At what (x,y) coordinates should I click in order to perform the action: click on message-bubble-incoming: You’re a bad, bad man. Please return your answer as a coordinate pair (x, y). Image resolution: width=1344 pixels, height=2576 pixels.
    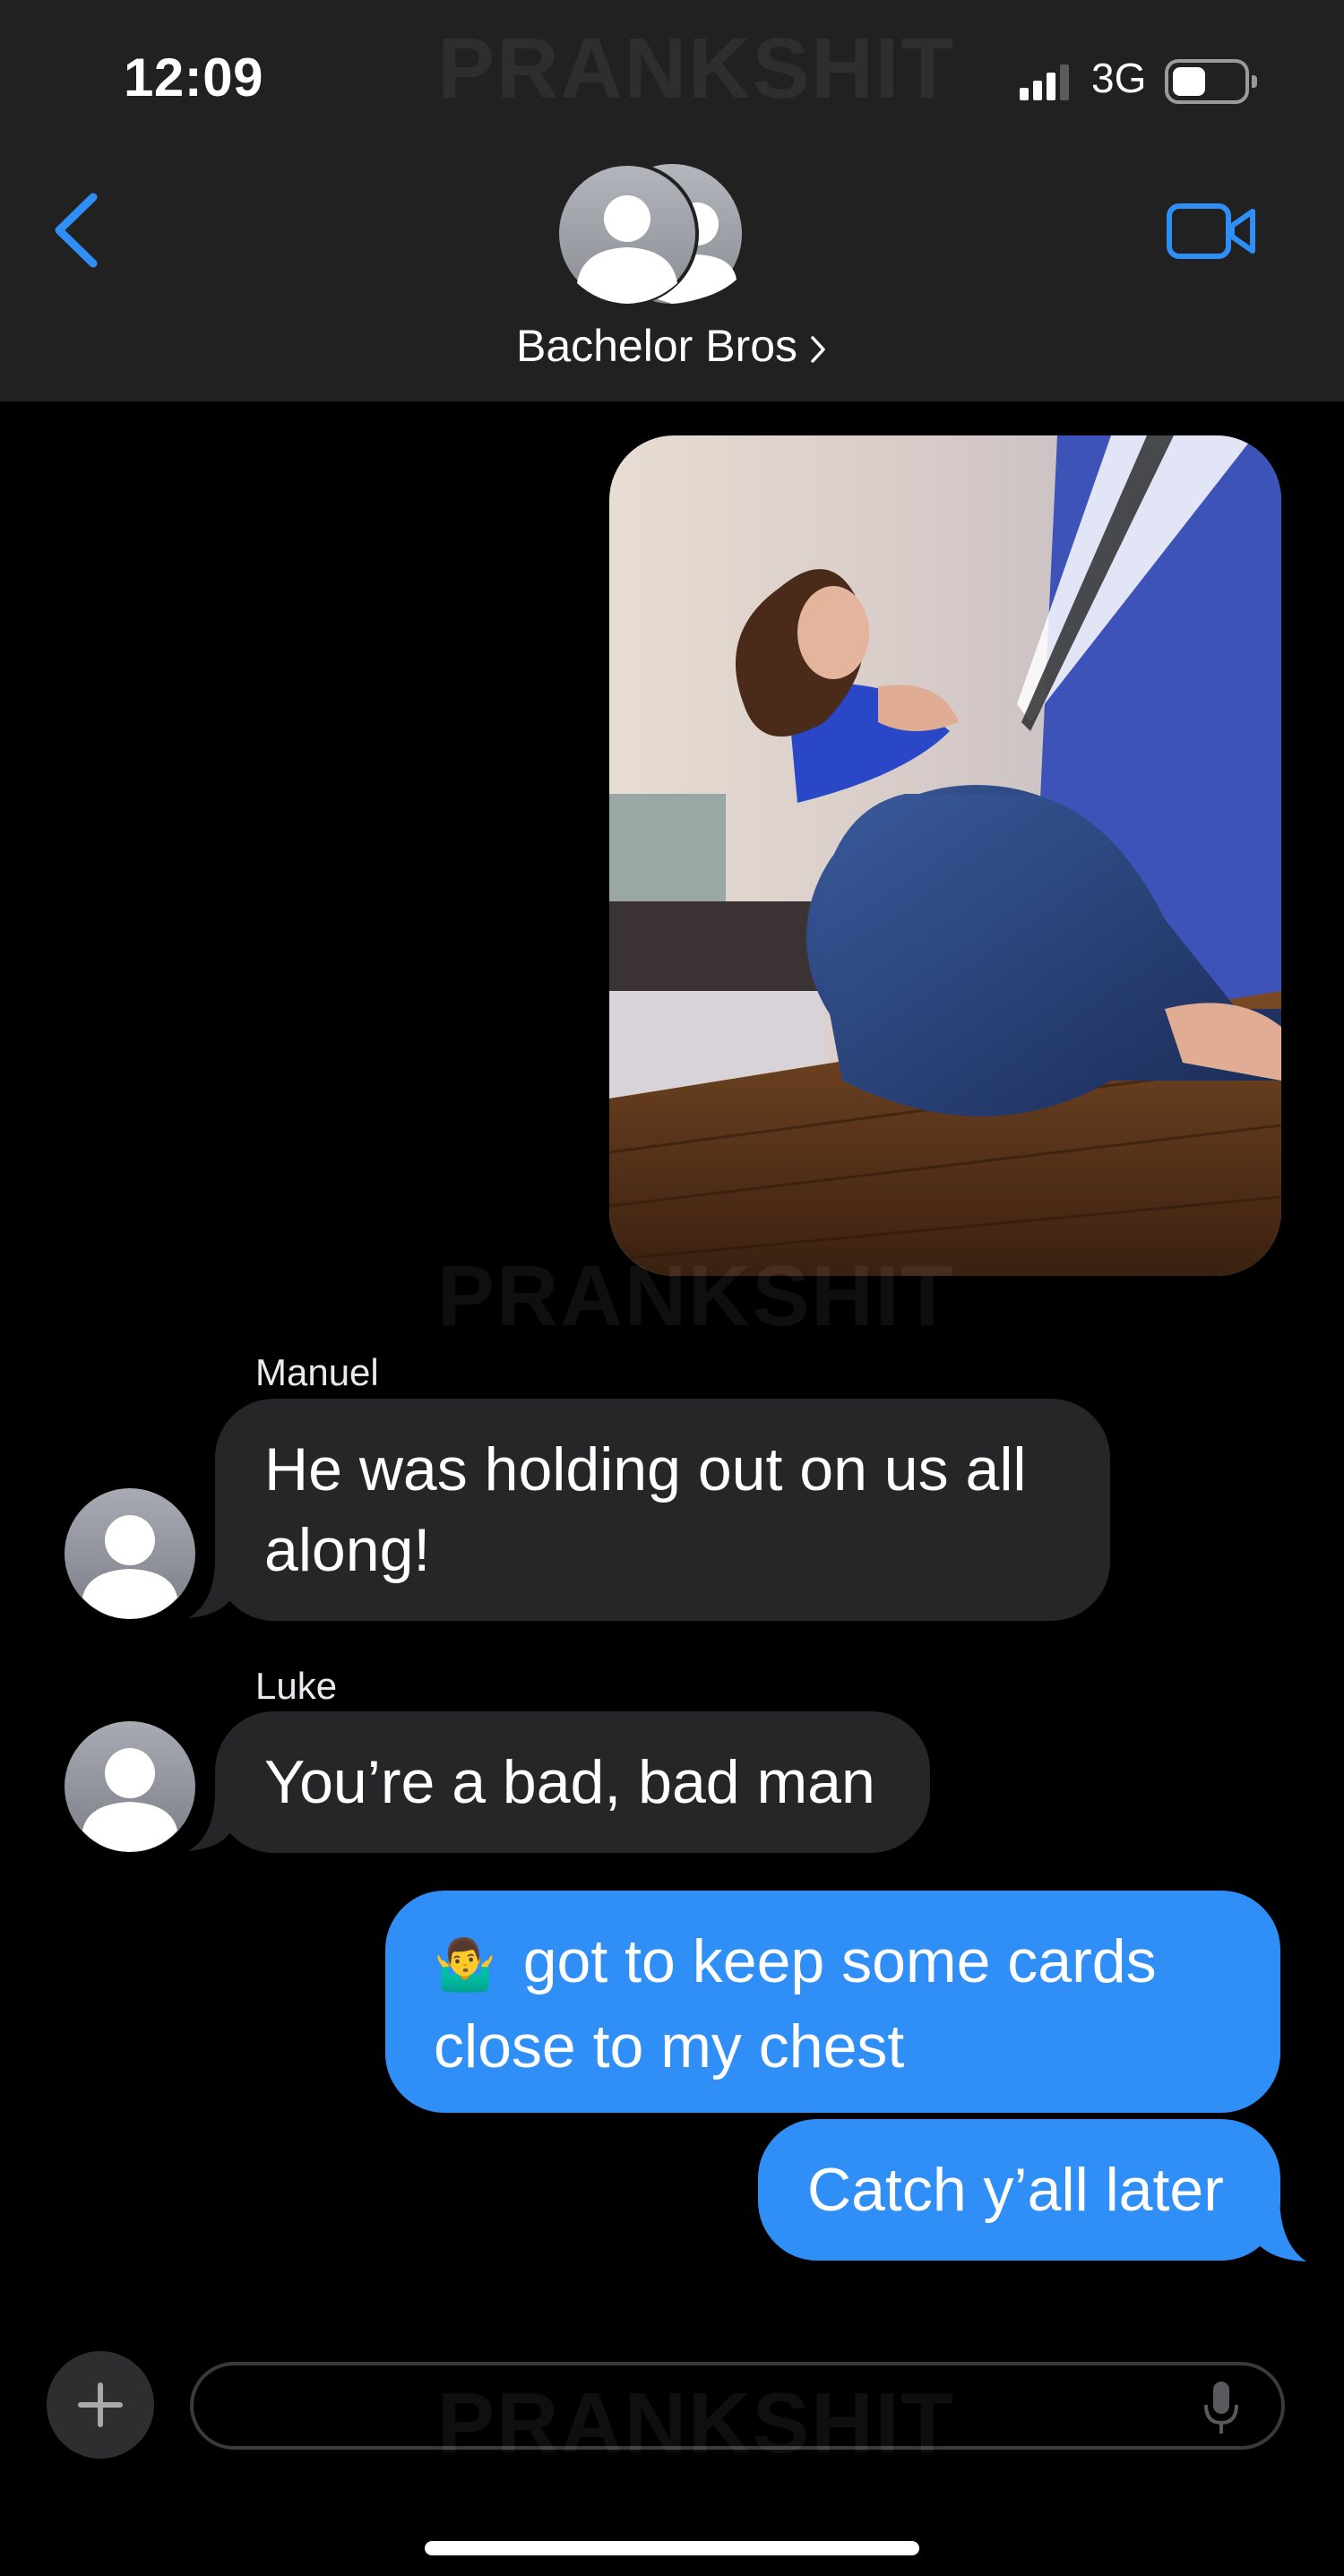
    Looking at the image, I should click on (572, 1782).